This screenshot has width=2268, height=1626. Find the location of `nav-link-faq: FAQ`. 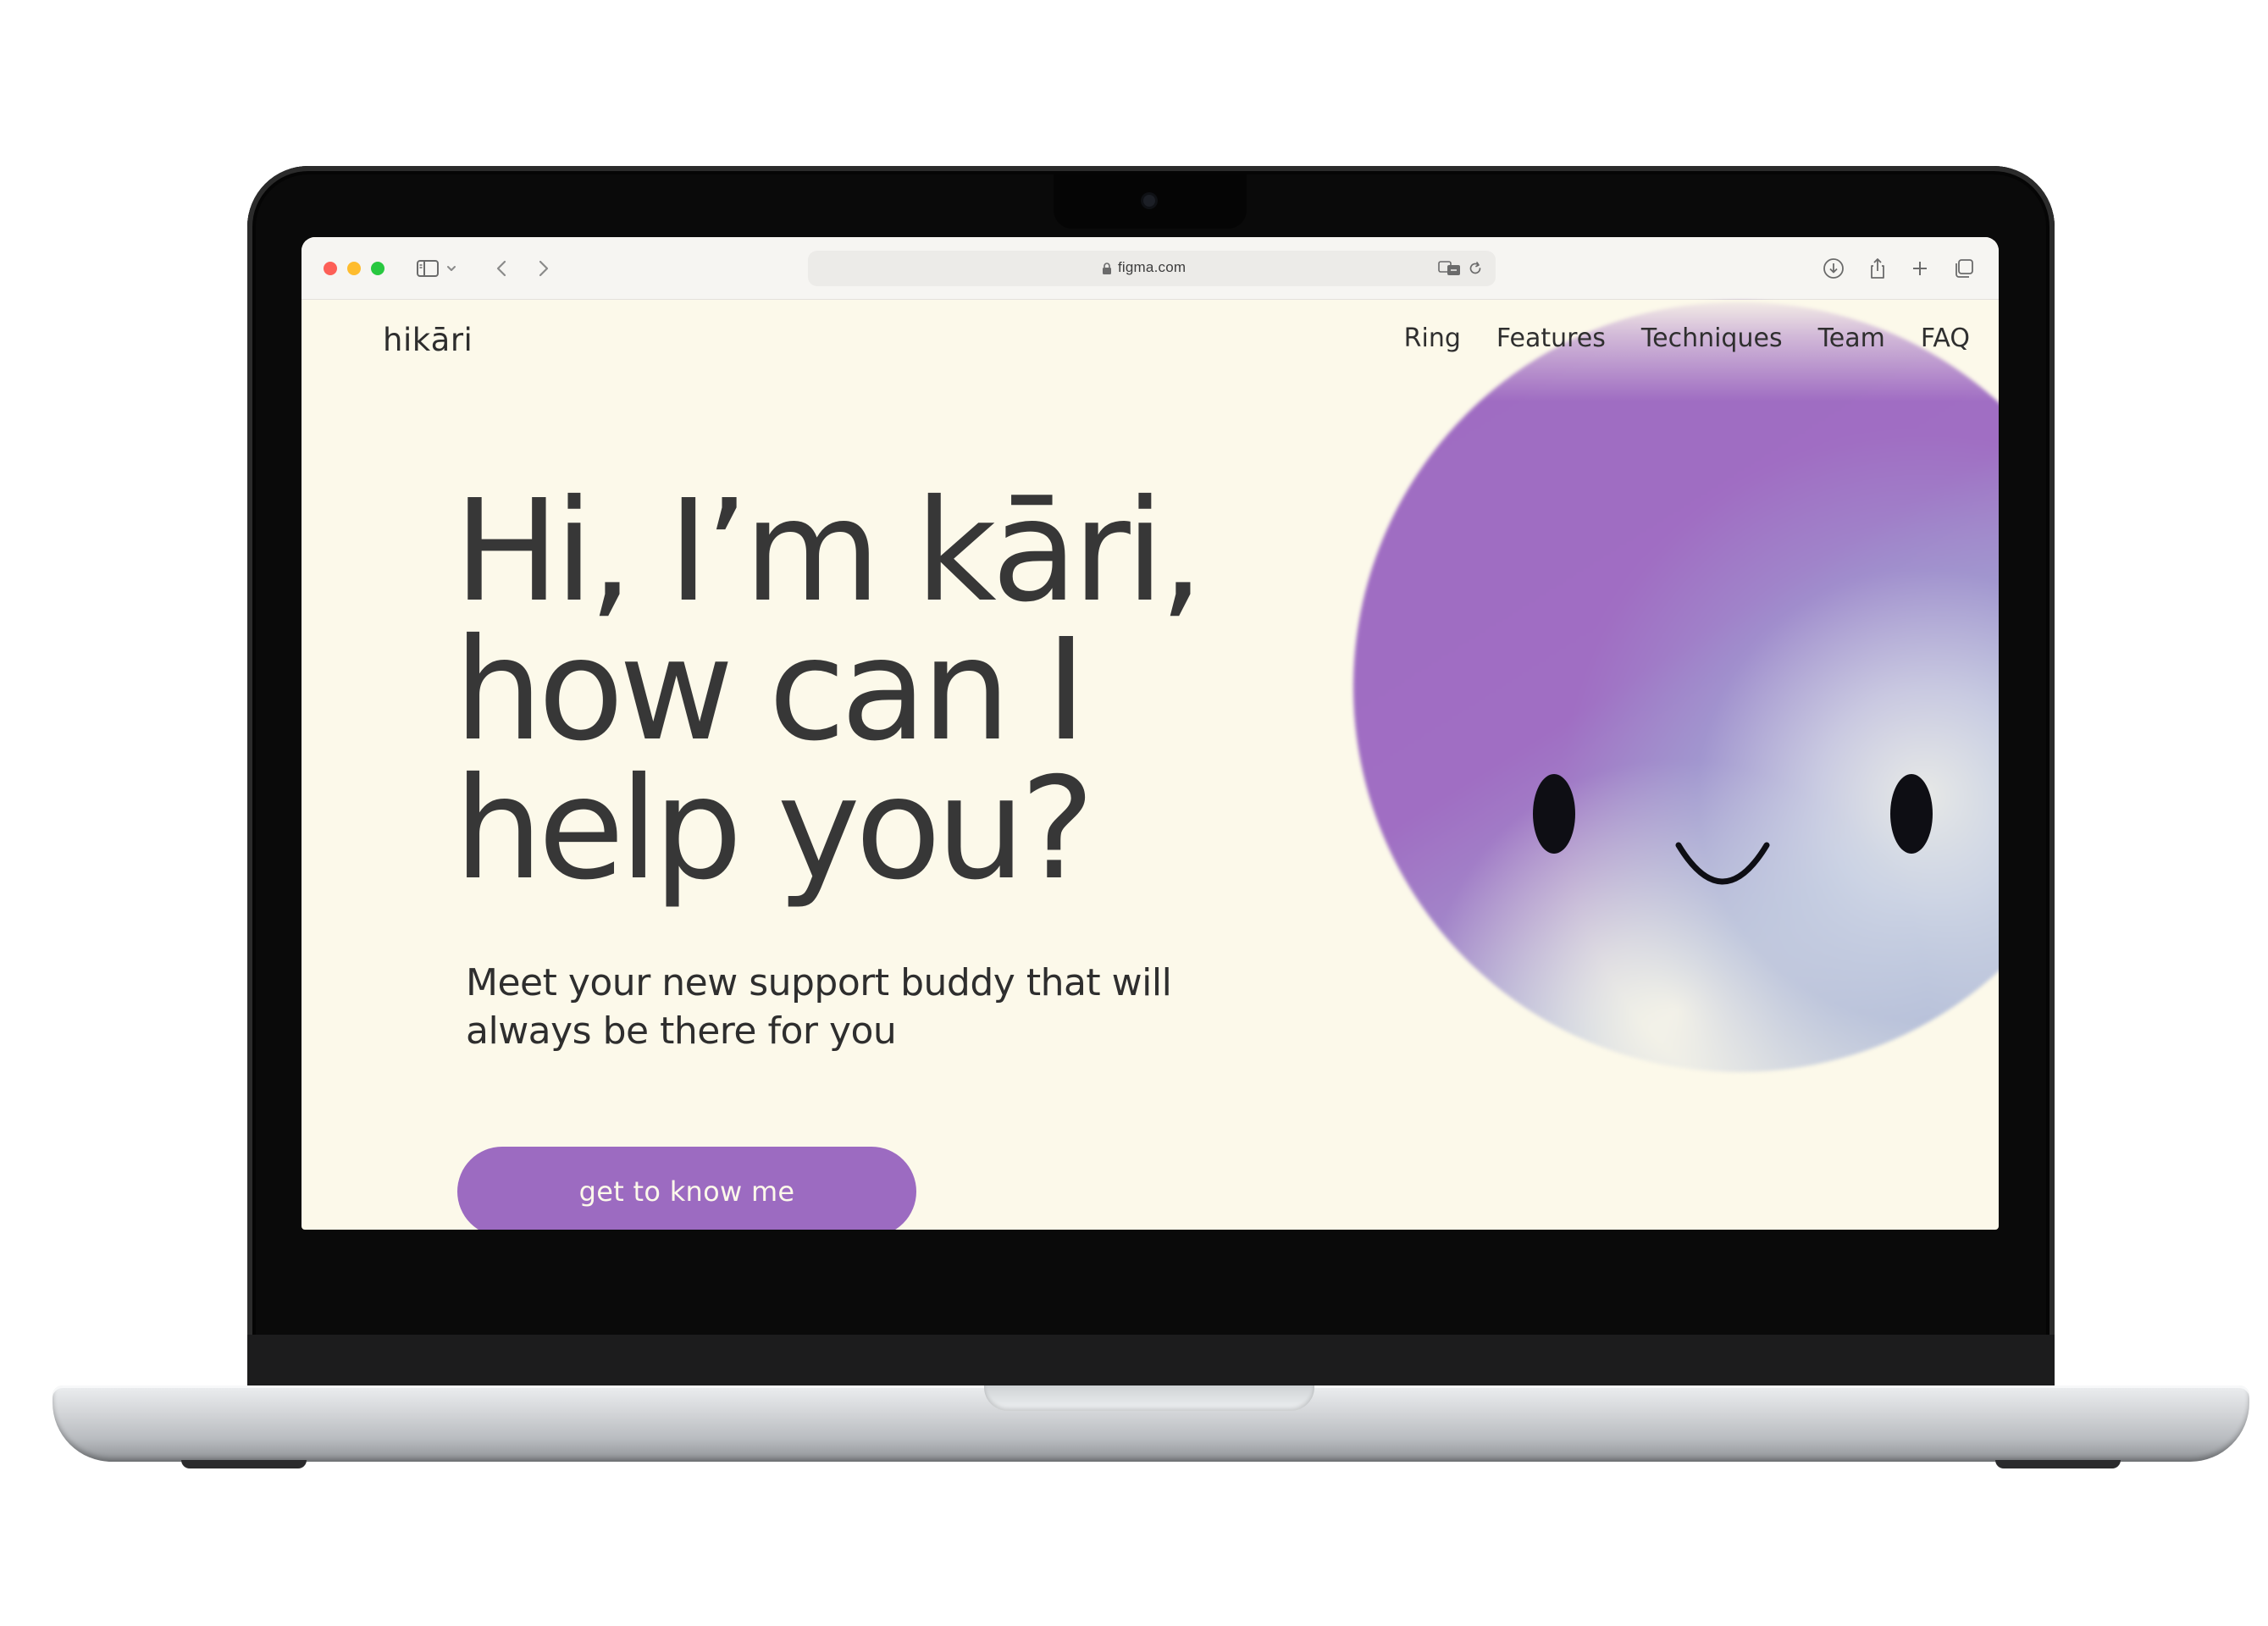

nav-link-faq: FAQ is located at coordinates (1946, 338).